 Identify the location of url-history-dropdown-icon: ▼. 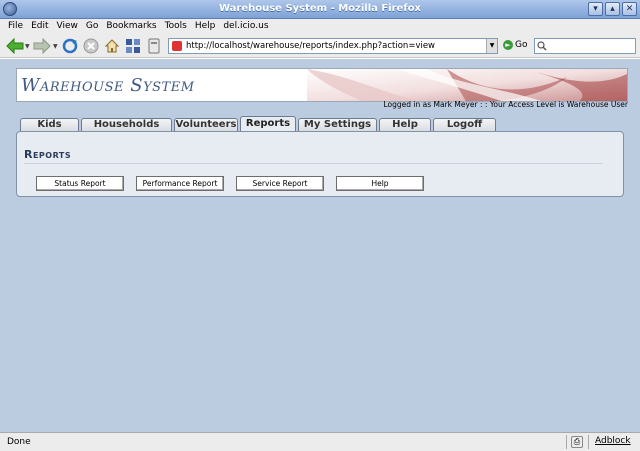
(491, 46).